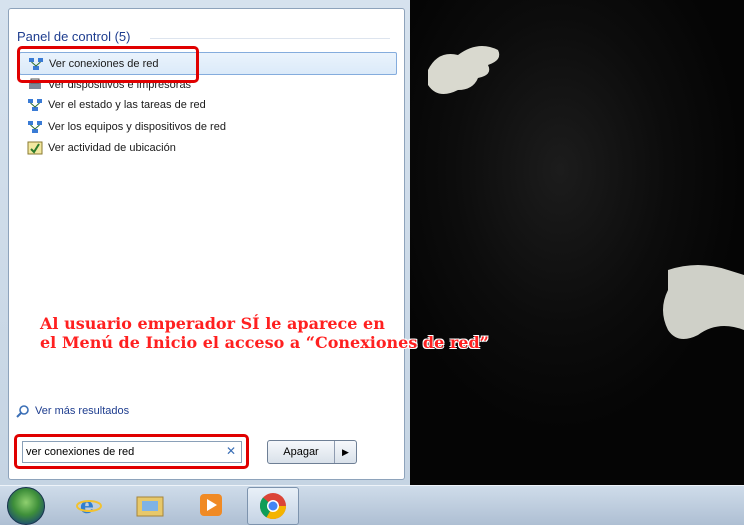 The width and height of the screenshot is (744, 525). Describe the element at coordinates (207, 84) in the screenshot. I see `result-item-ver-dispositivos: Ver dispositivos e impresoras` at that location.